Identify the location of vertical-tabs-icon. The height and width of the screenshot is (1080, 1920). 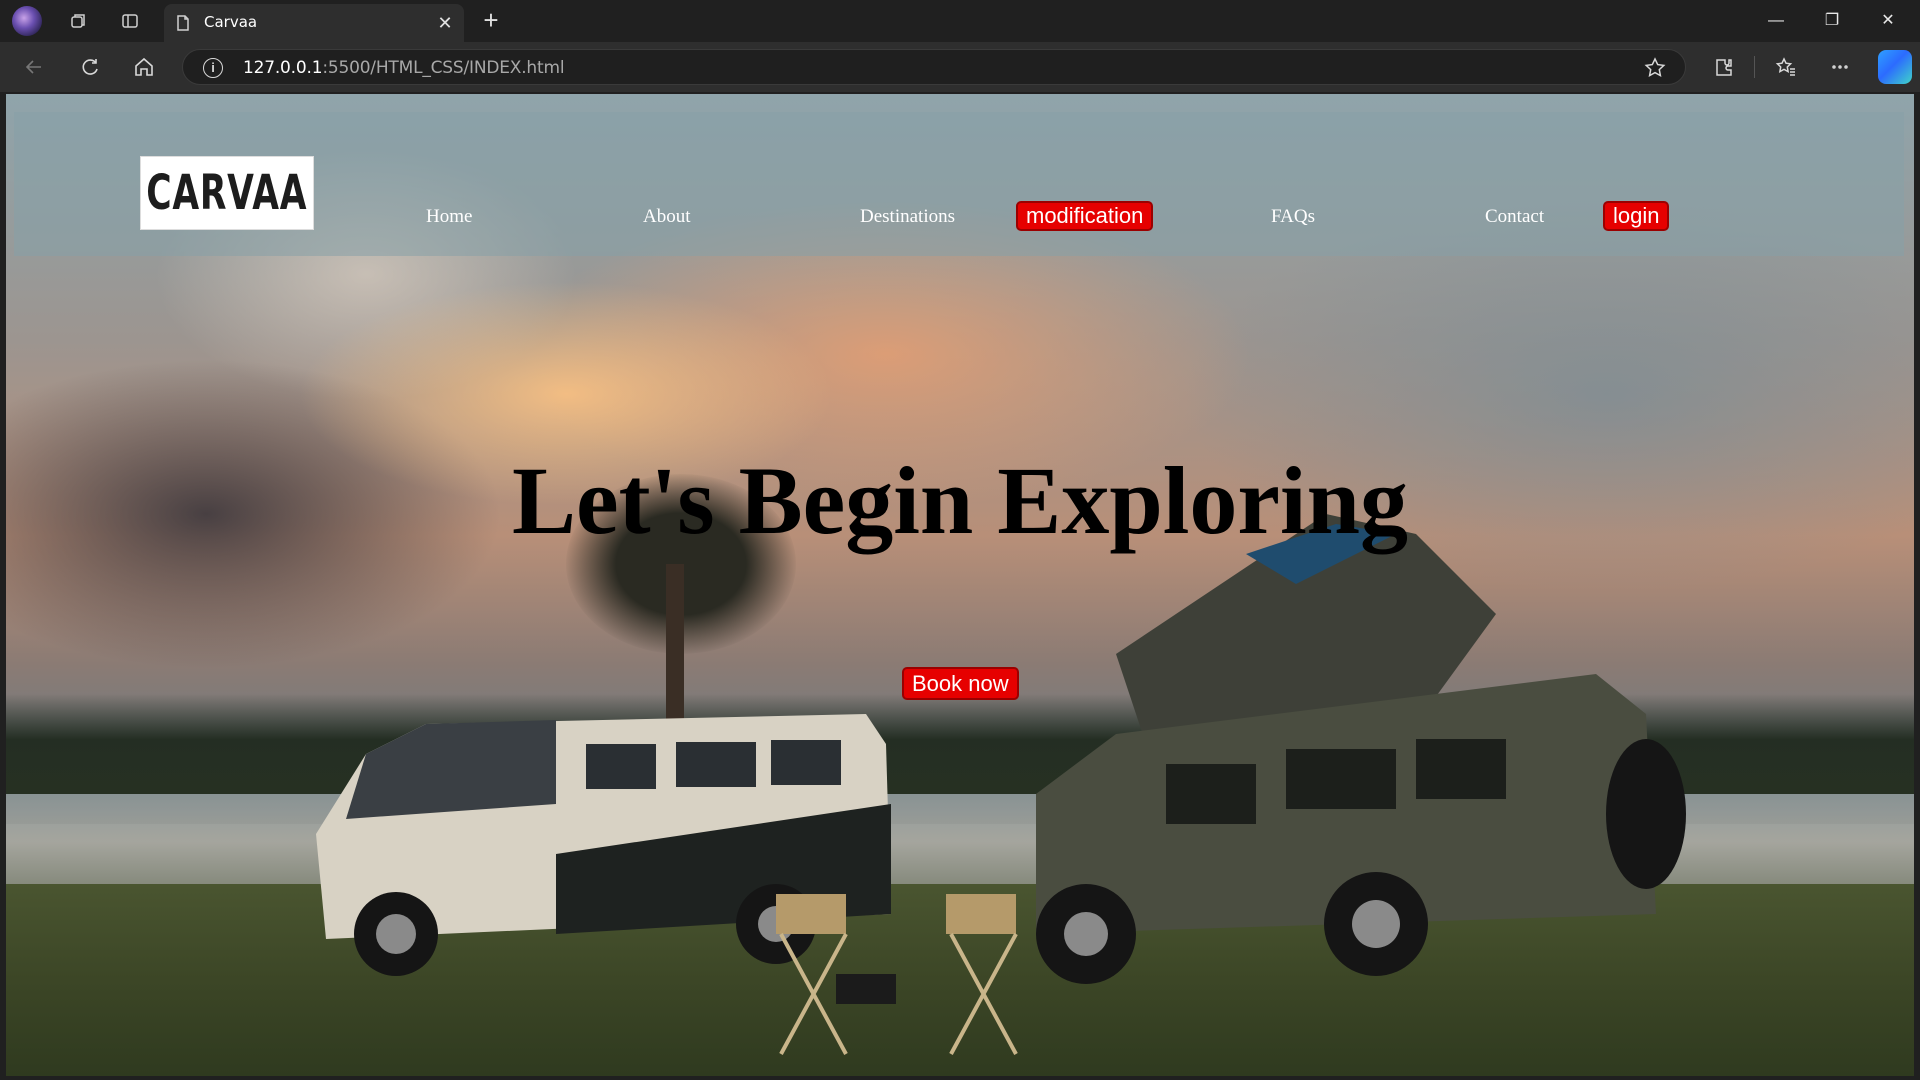
(130, 21).